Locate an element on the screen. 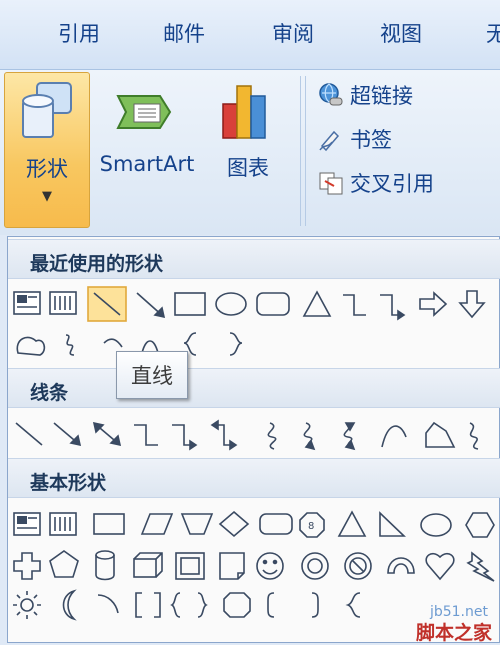 The width and height of the screenshot is (500, 645). curved-double-arrow-connector-shape is located at coordinates (349, 436).